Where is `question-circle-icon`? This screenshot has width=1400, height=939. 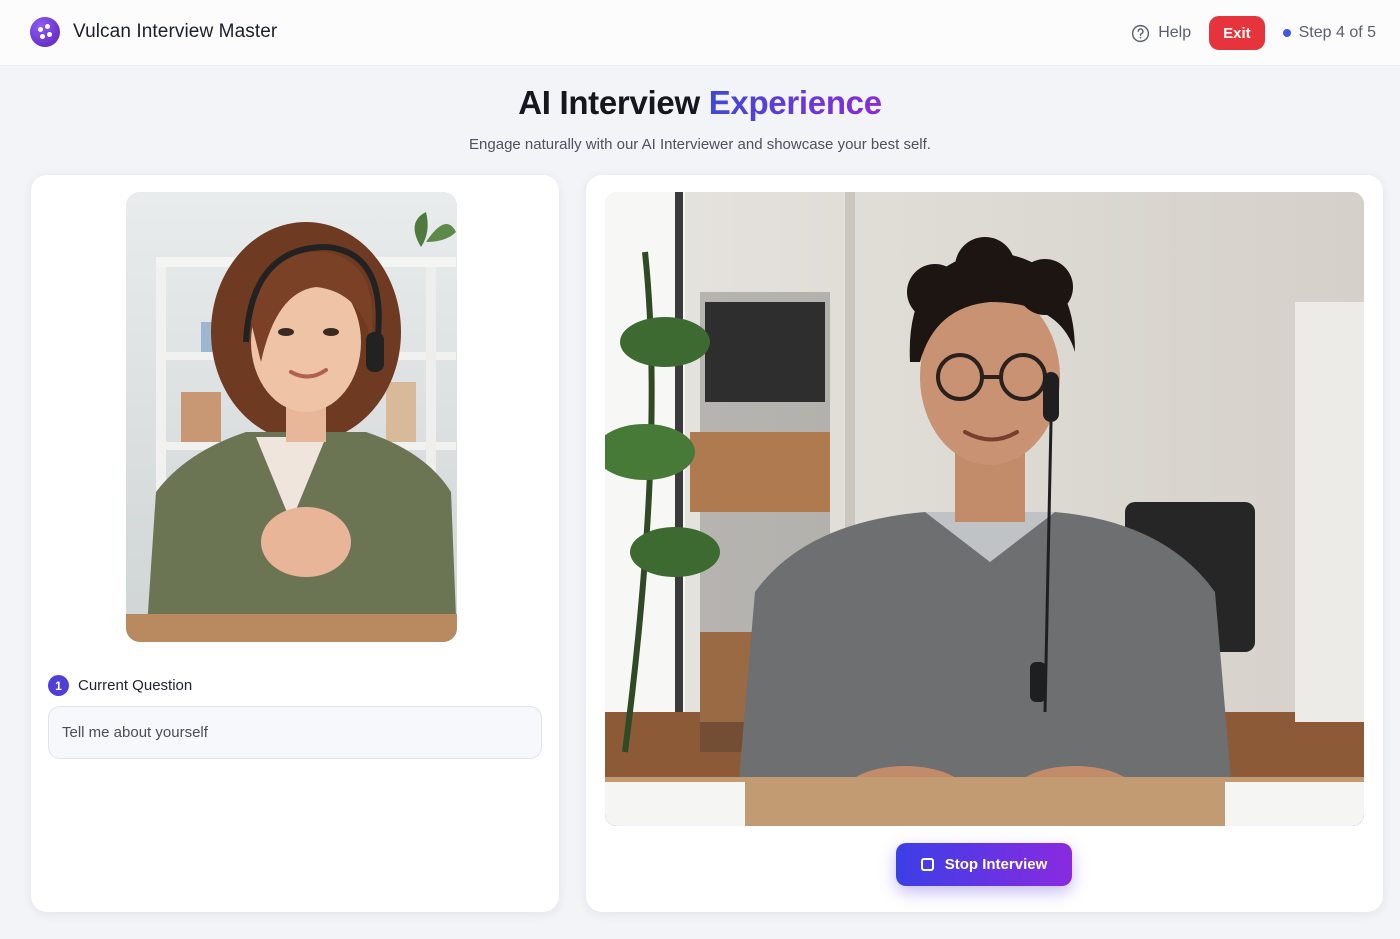
question-circle-icon is located at coordinates (1141, 33).